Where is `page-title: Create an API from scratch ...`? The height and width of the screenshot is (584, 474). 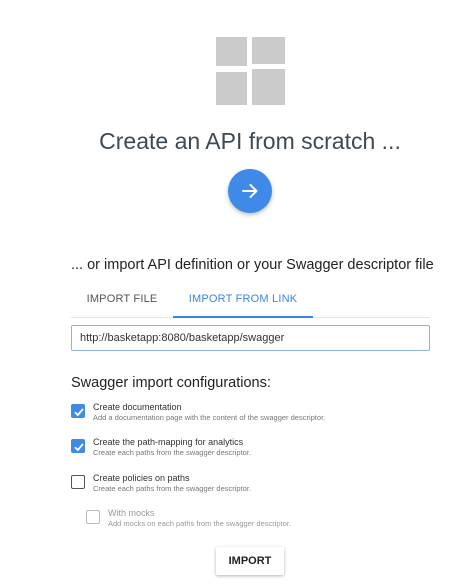
page-title: Create an API from scratch ... is located at coordinates (250, 141).